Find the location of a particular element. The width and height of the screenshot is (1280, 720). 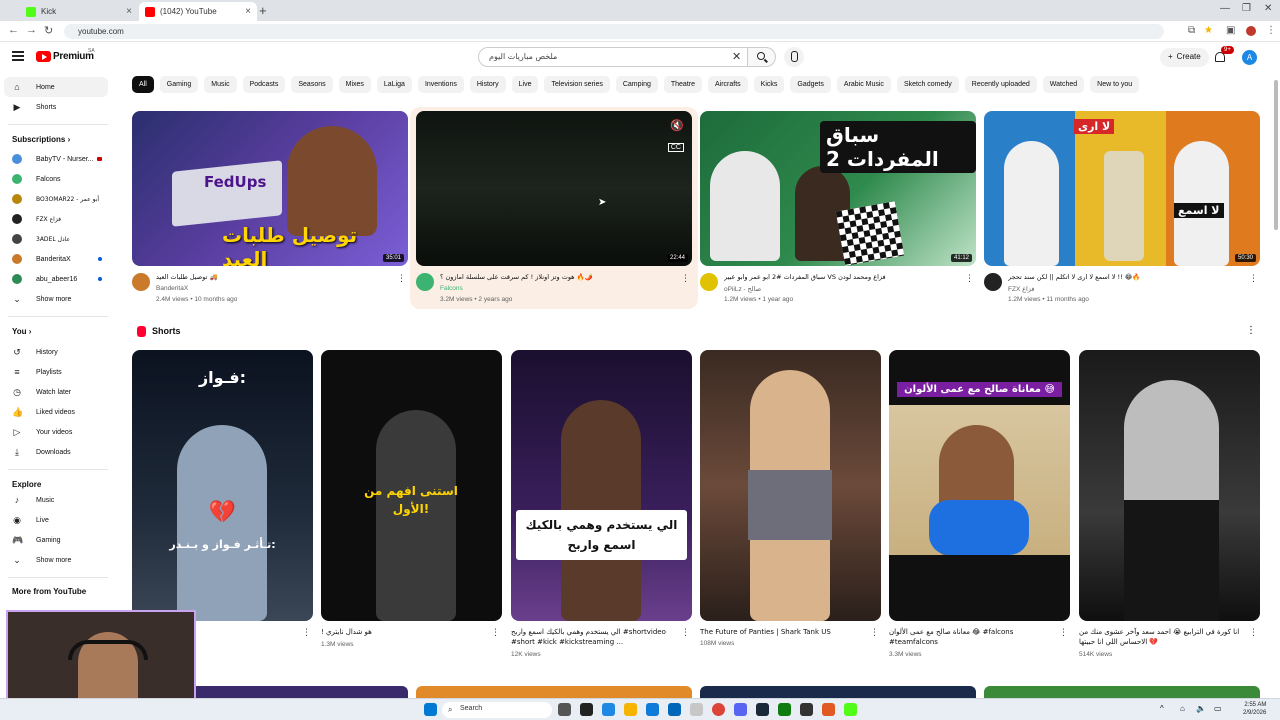

sidebar-item-live: ◉ Live is located at coordinates (56, 520).